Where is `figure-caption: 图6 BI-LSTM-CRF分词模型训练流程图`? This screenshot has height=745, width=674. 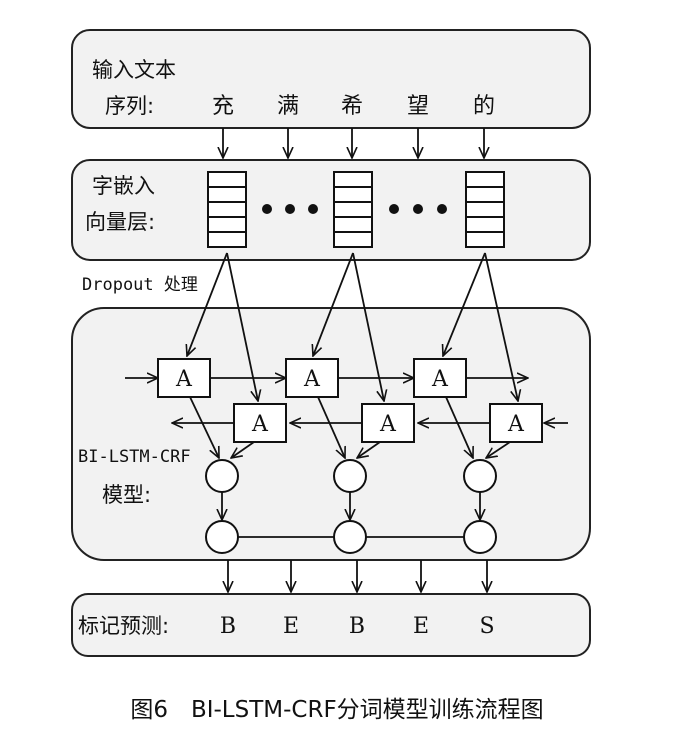
figure-caption: 图6 BI-LSTM-CRF分词模型训练流程图 is located at coordinates (337, 710).